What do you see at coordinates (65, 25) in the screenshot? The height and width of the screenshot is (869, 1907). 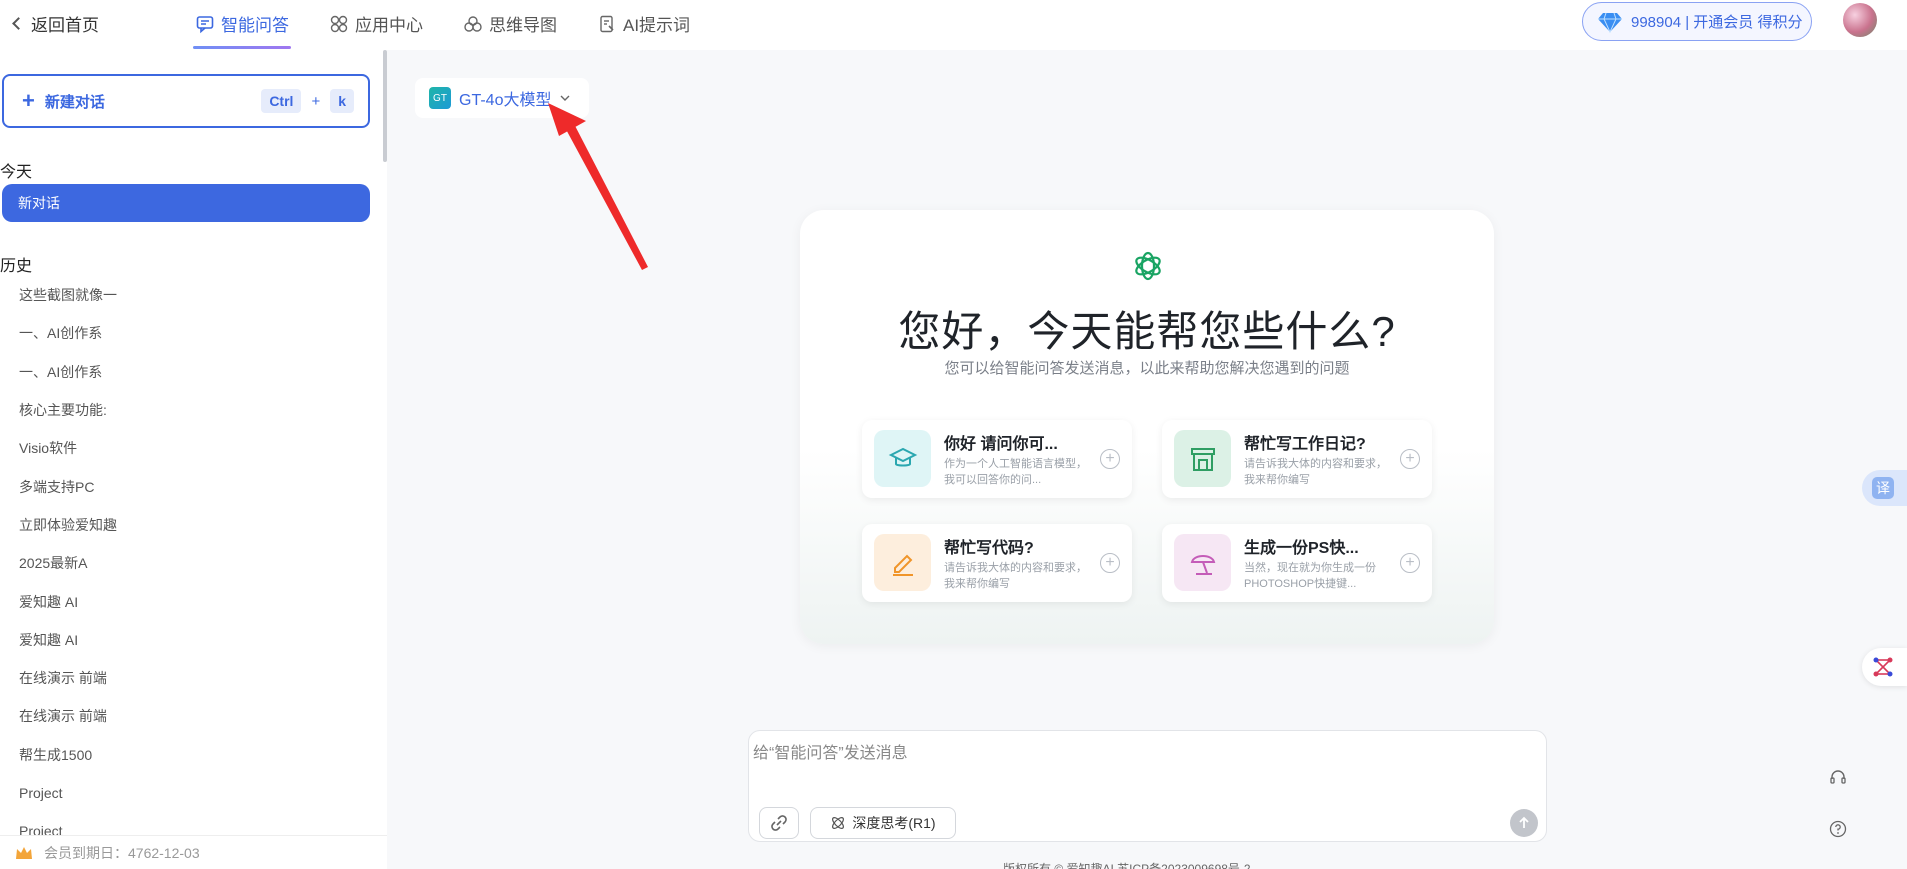 I see `back-home-label: 返回首页` at bounding box center [65, 25].